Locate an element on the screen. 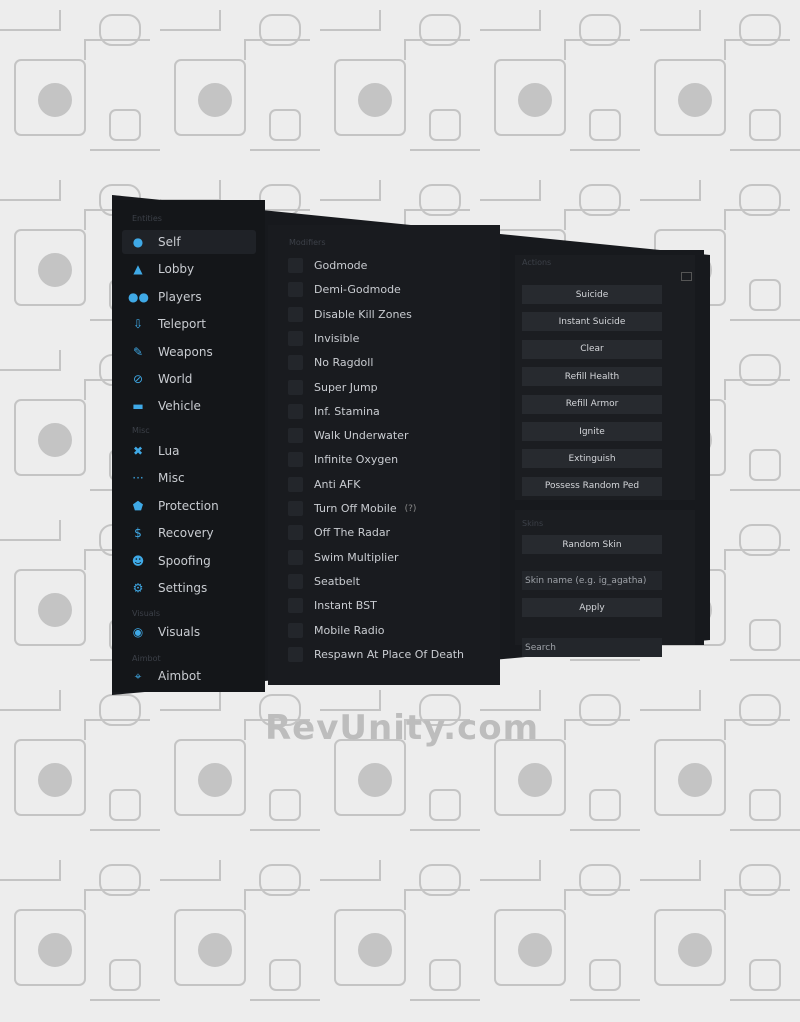 The width and height of the screenshot is (800, 1022). modifier-label: Instant BST is located at coordinates (345, 606).